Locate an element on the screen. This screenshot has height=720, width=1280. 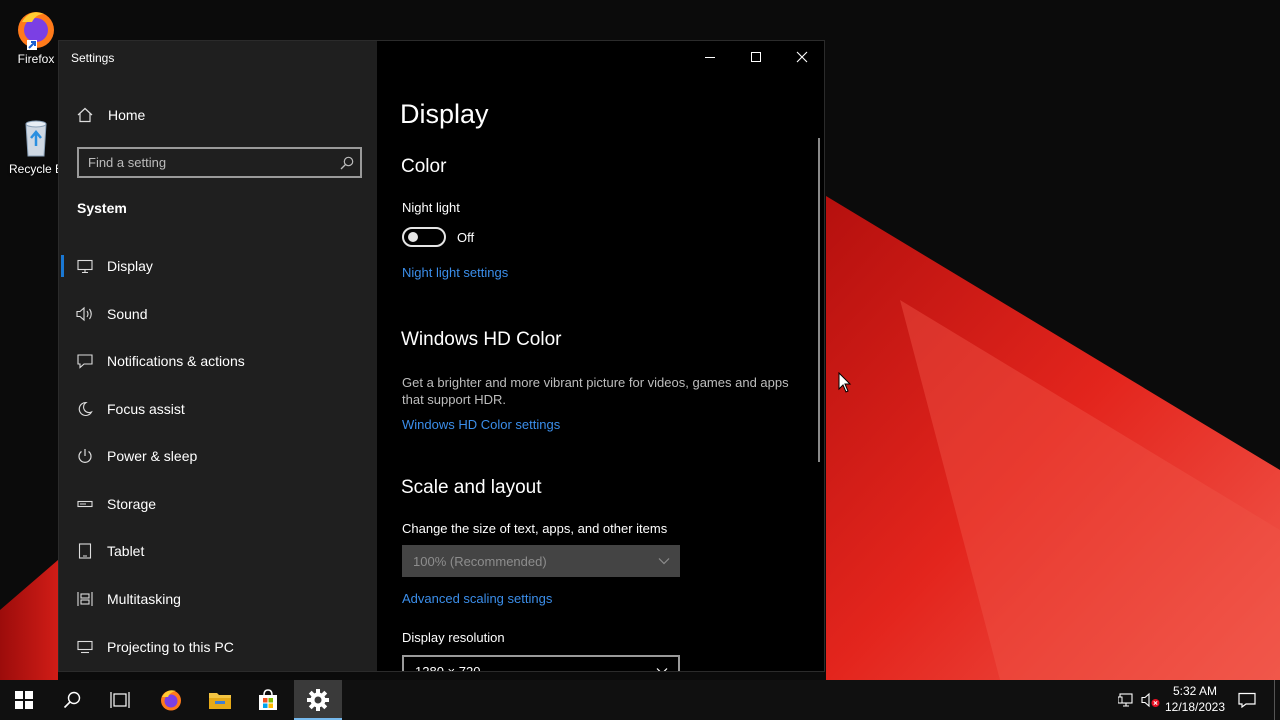
sidebar-item-label: Focus assist is located at coordinates (146, 409).